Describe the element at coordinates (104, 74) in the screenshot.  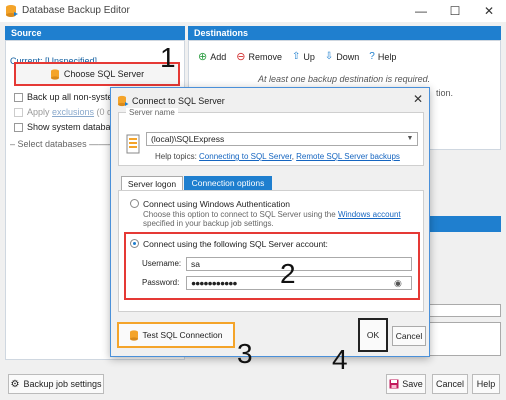
I see `choose-sql-server-label: Choose SQL Server` at that location.